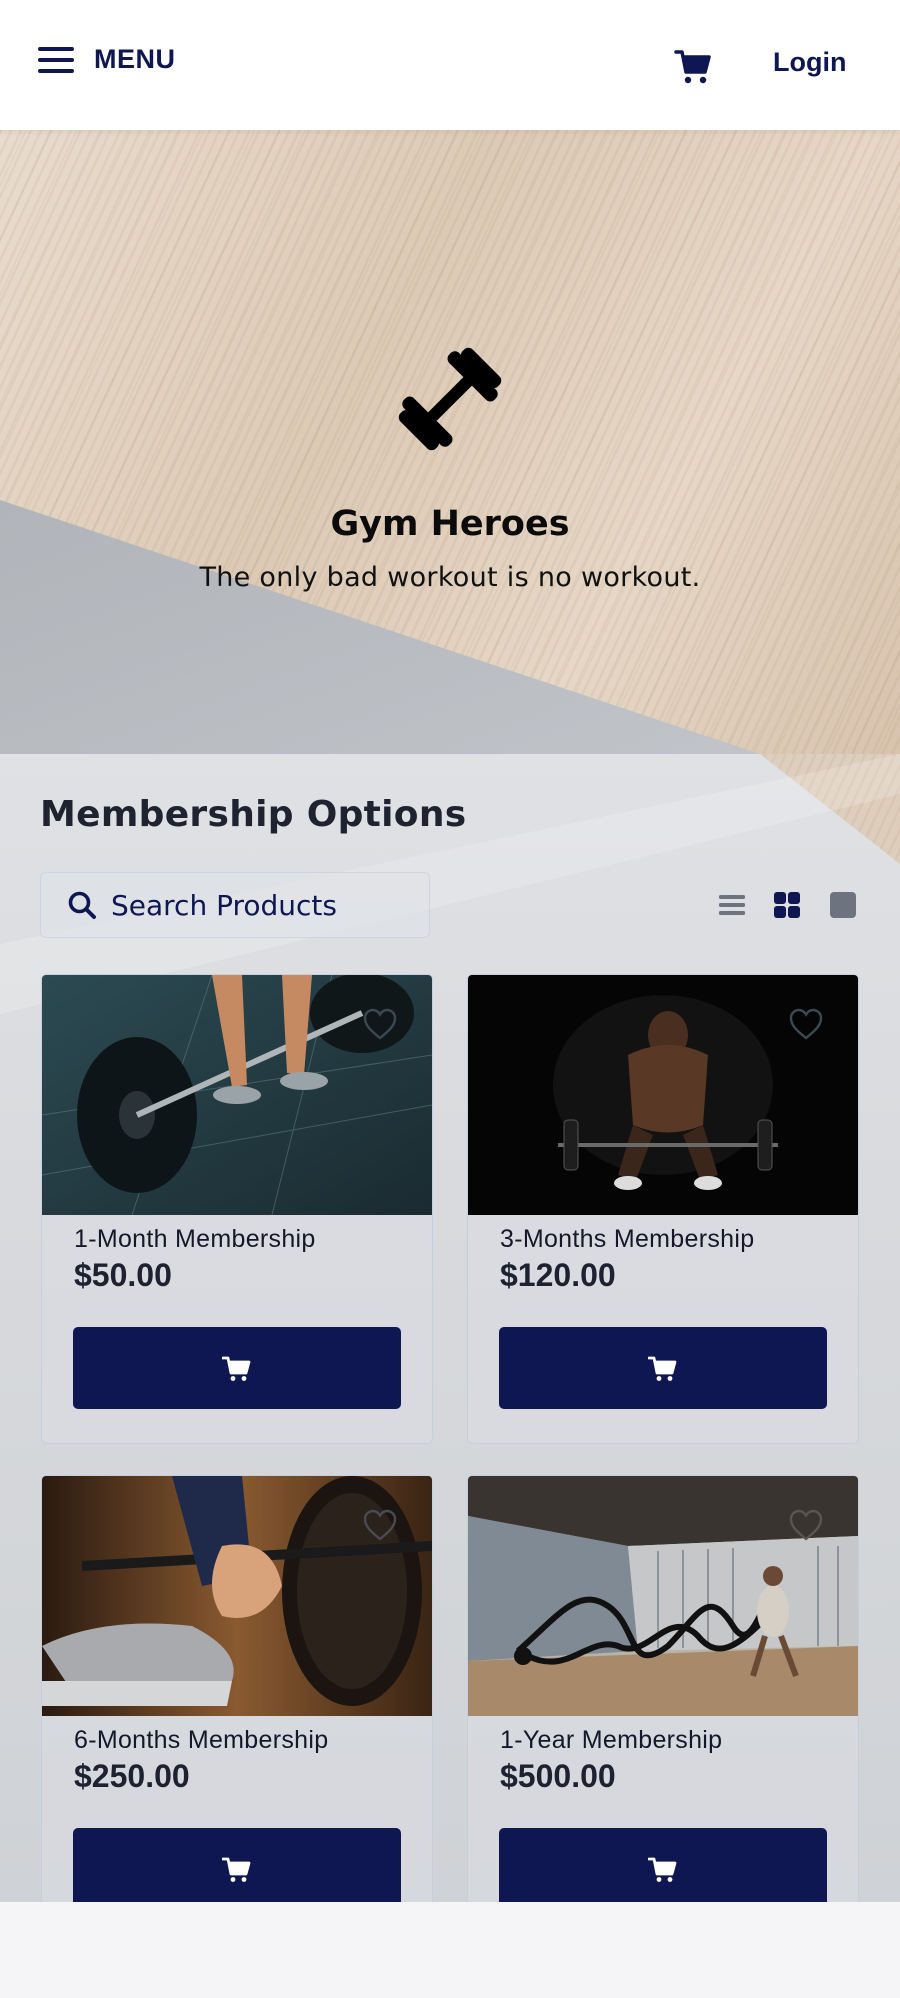 The image size is (900, 1998). I want to click on login-link: Login, so click(809, 62).